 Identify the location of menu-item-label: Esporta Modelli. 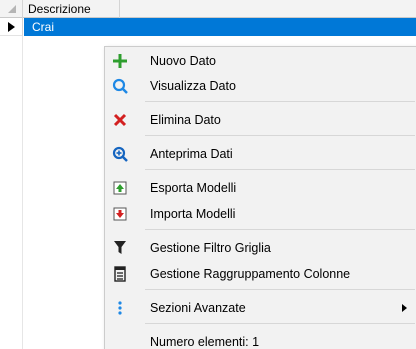
(193, 188).